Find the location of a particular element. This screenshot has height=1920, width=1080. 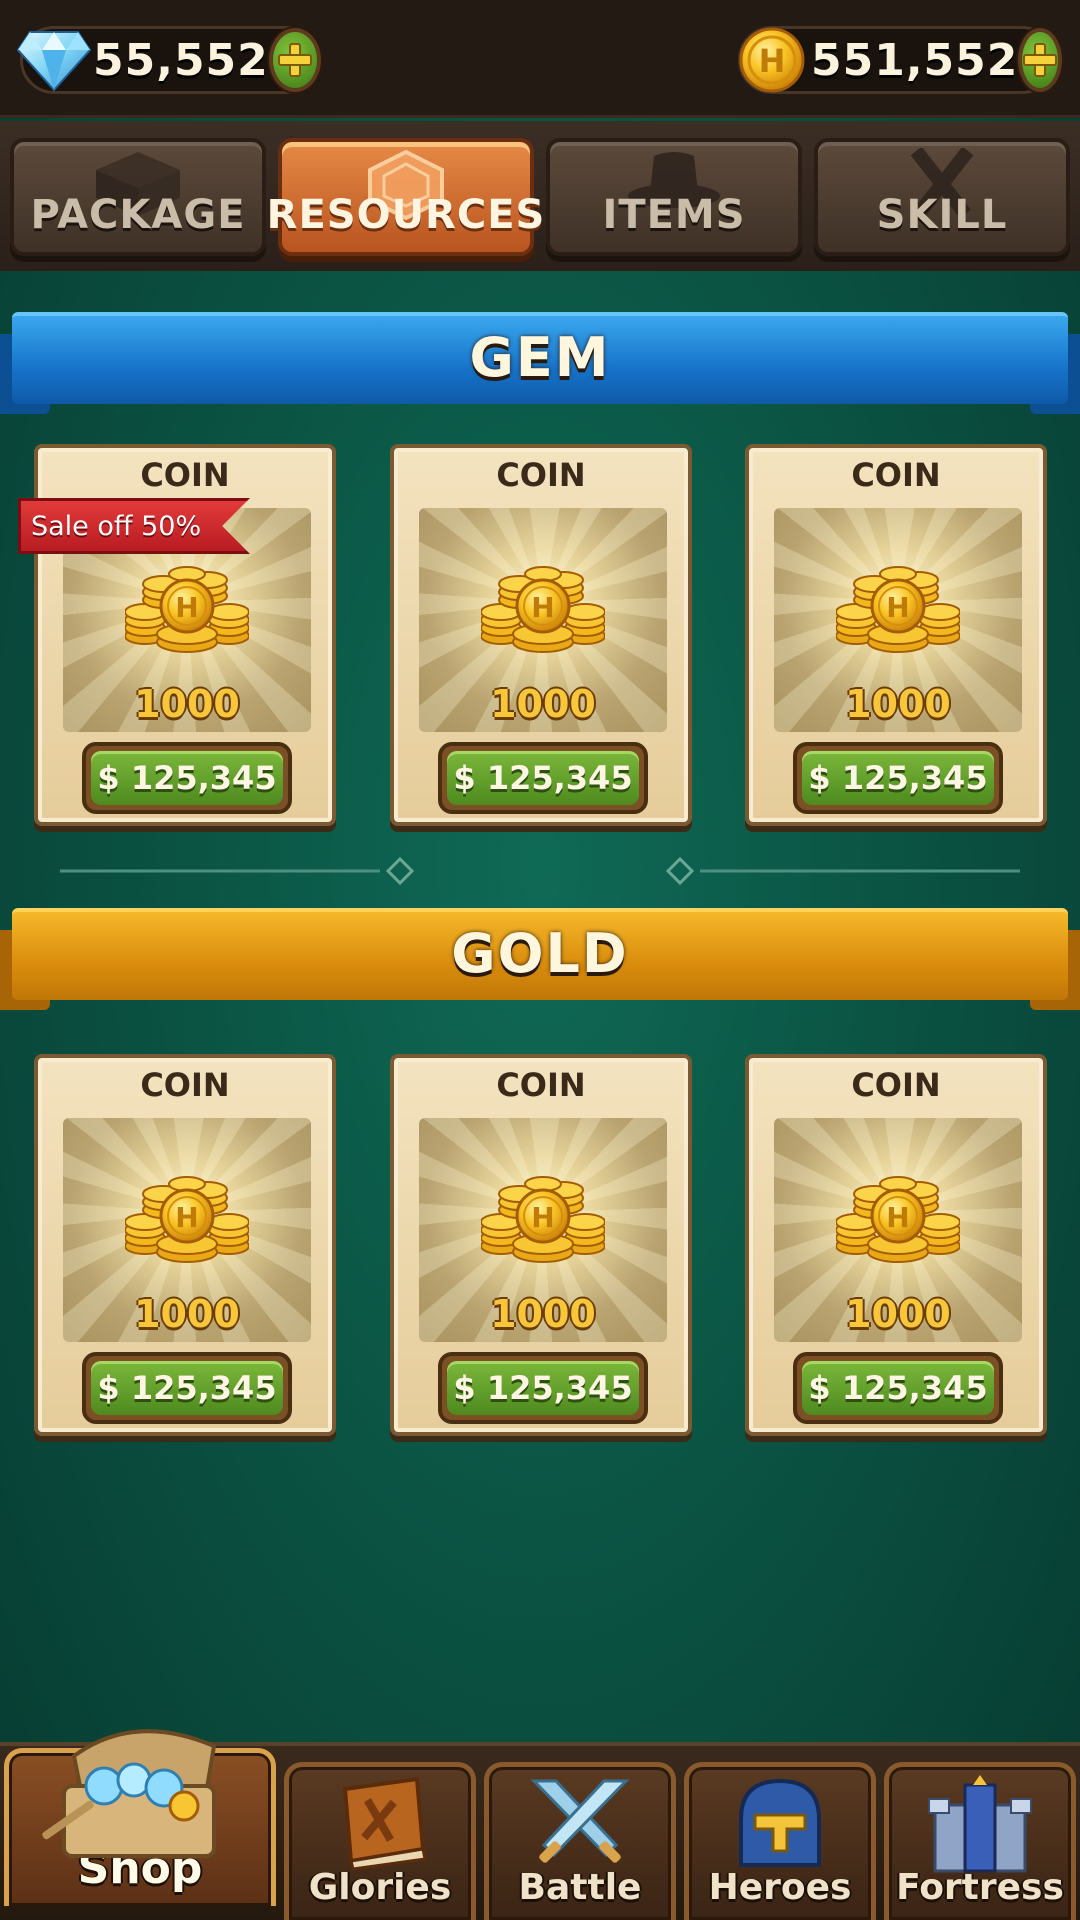

gem-coin-card-3: COIN 1000 $ 125,345 is located at coordinates (896, 635).